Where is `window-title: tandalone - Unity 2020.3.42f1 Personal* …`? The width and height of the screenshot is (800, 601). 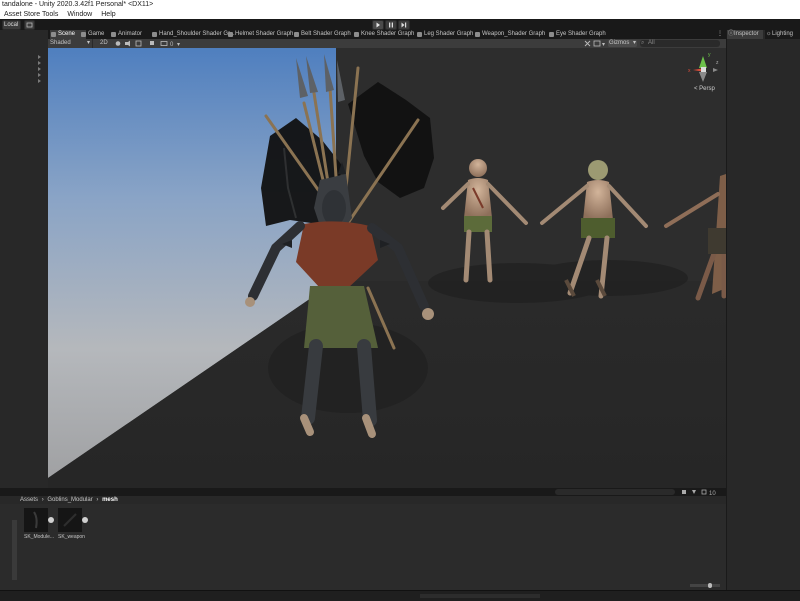
window-title: tandalone - Unity 2020.3.42f1 Personal* … is located at coordinates (400, 5).